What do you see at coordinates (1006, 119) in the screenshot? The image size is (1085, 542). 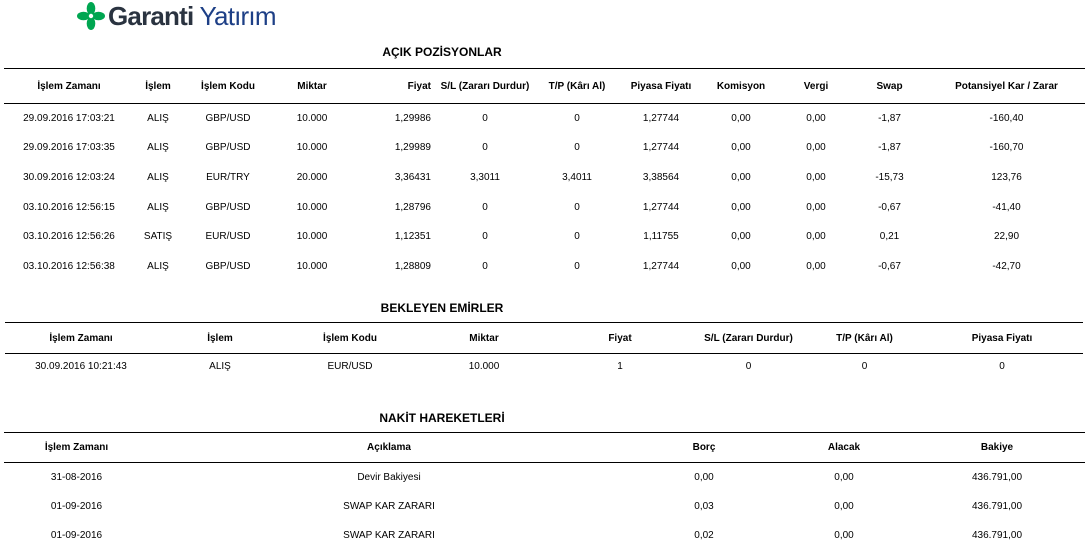 I see `table-cell: -160,40` at bounding box center [1006, 119].